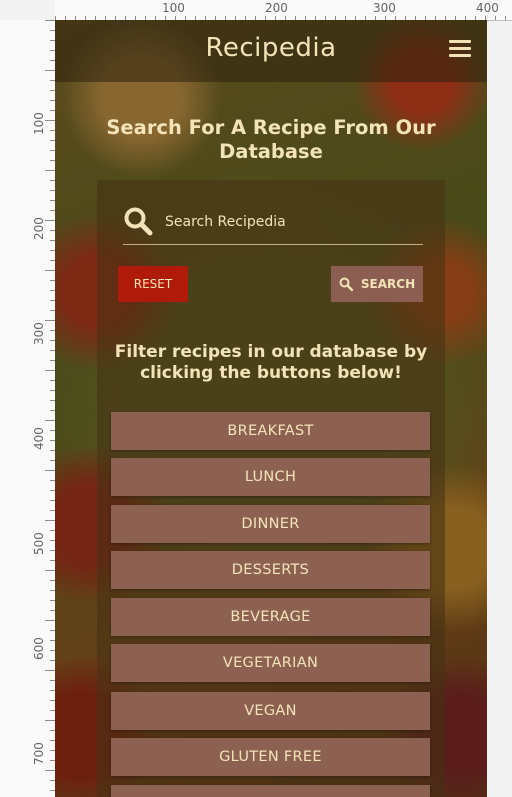  Describe the element at coordinates (270, 791) in the screenshot. I see `category-button-next` at that location.